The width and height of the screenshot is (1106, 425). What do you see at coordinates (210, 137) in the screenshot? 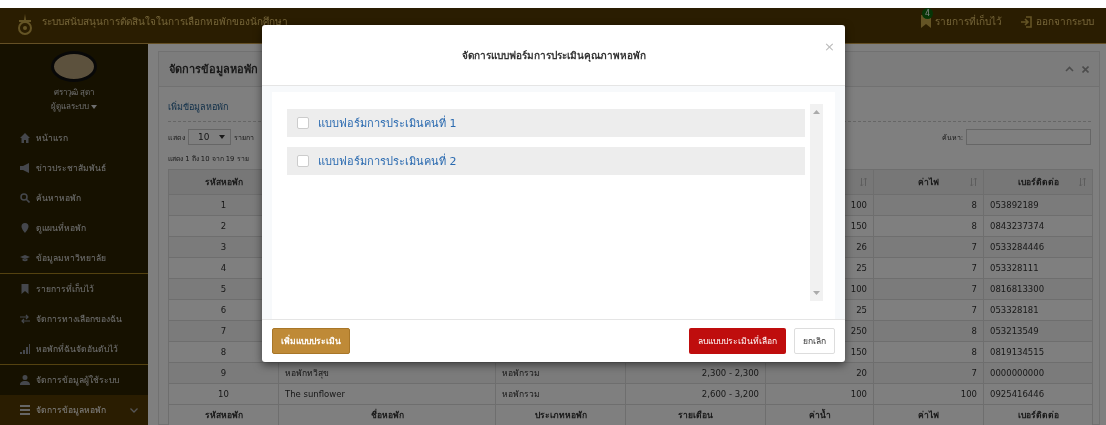
I see `page-size-select: 10` at bounding box center [210, 137].